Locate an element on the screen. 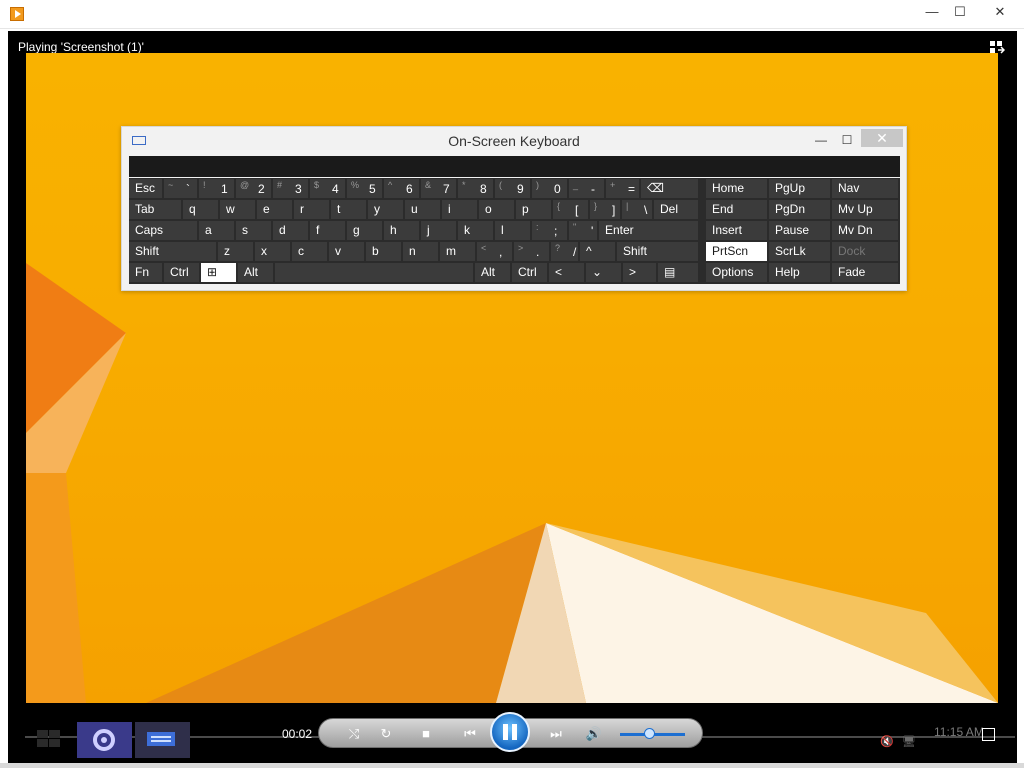 The width and height of the screenshot is (1024, 768). key-0: ) 0 is located at coordinates (549, 188).